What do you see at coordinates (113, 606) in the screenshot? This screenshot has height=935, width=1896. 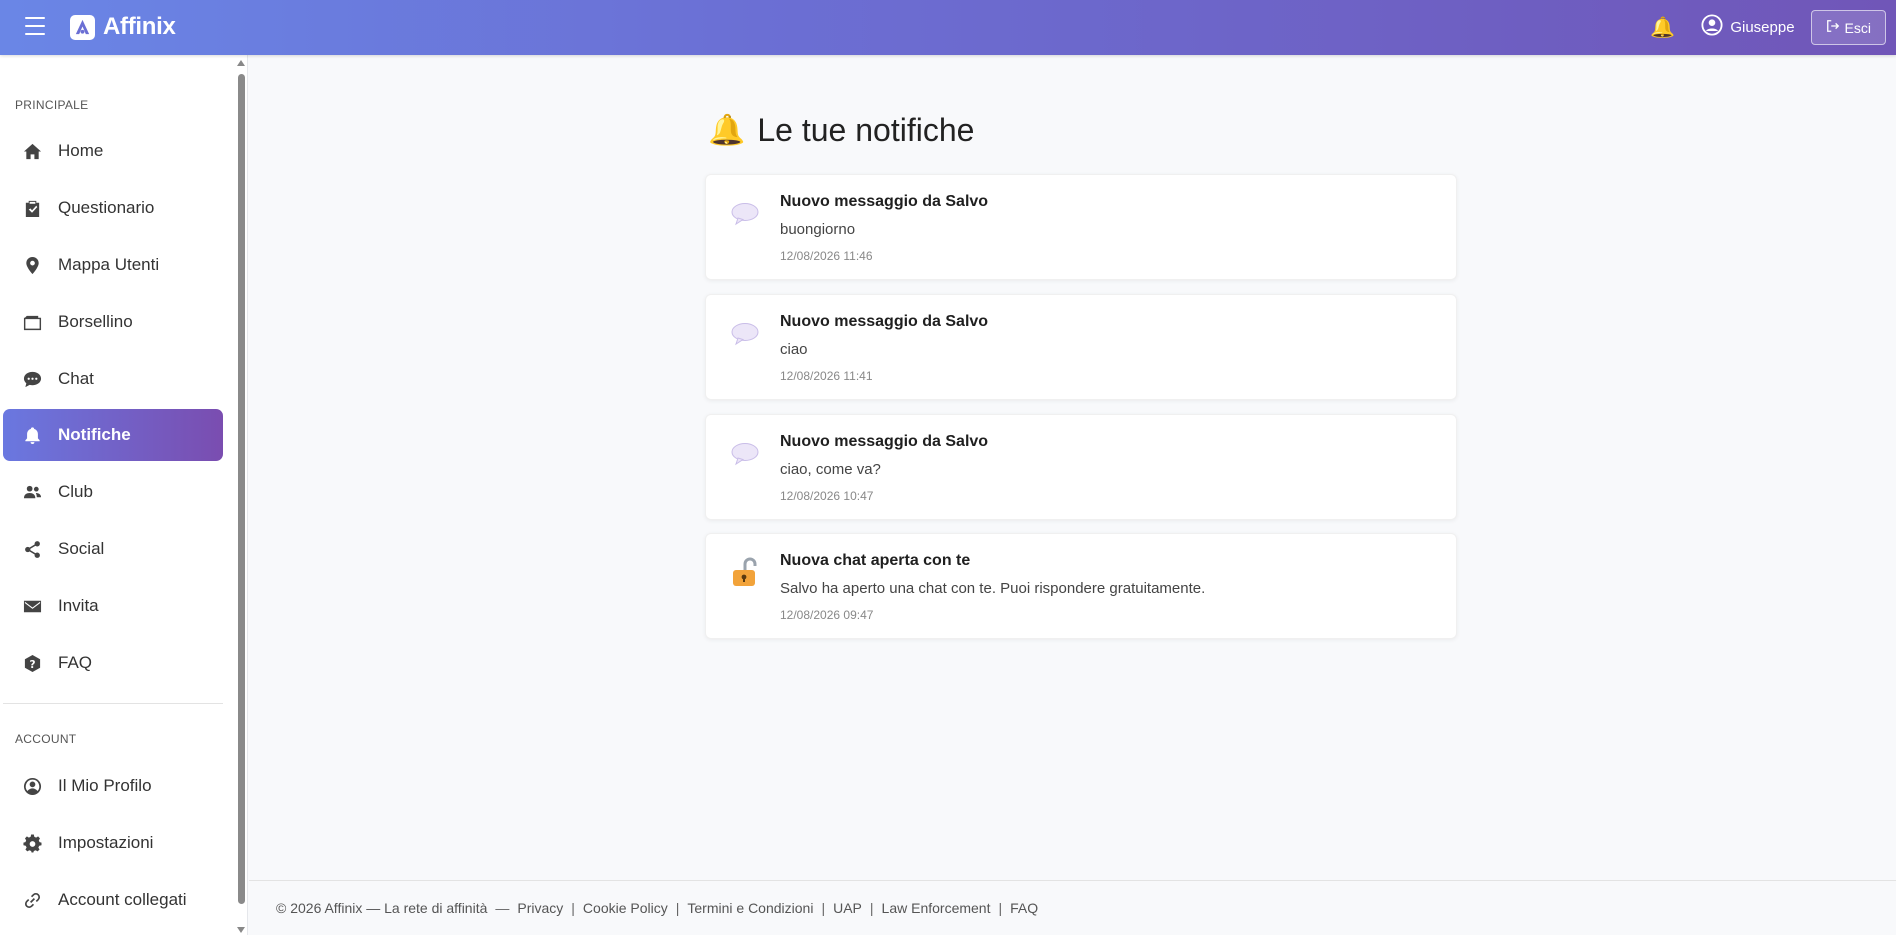 I see `sidebar-item-invita: Invita` at bounding box center [113, 606].